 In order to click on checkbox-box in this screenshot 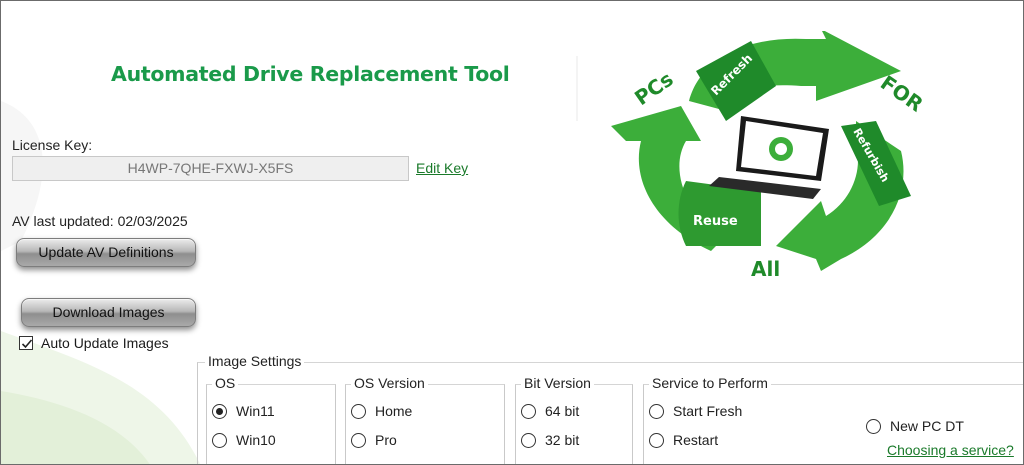, I will do `click(26, 343)`.